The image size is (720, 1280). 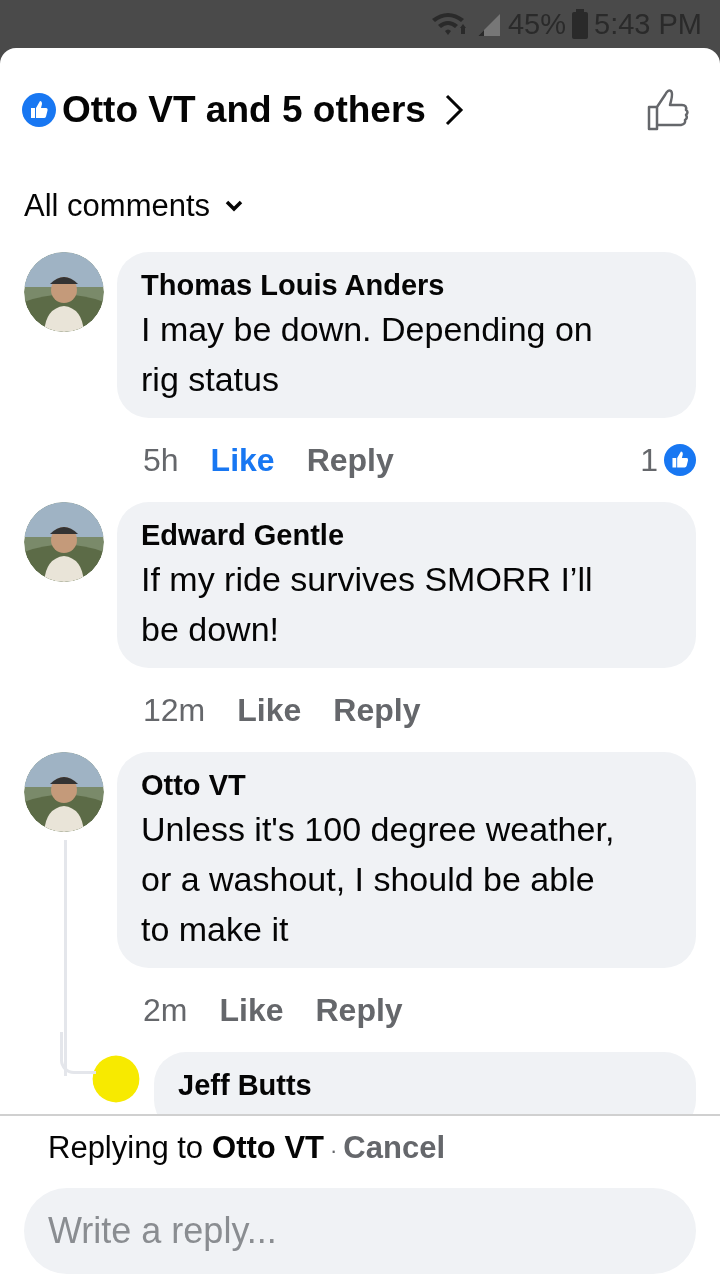 What do you see at coordinates (378, 879) in the screenshot?
I see `comment-text: Unless it's 100 degree weather, or a washout, I should be able to make it` at bounding box center [378, 879].